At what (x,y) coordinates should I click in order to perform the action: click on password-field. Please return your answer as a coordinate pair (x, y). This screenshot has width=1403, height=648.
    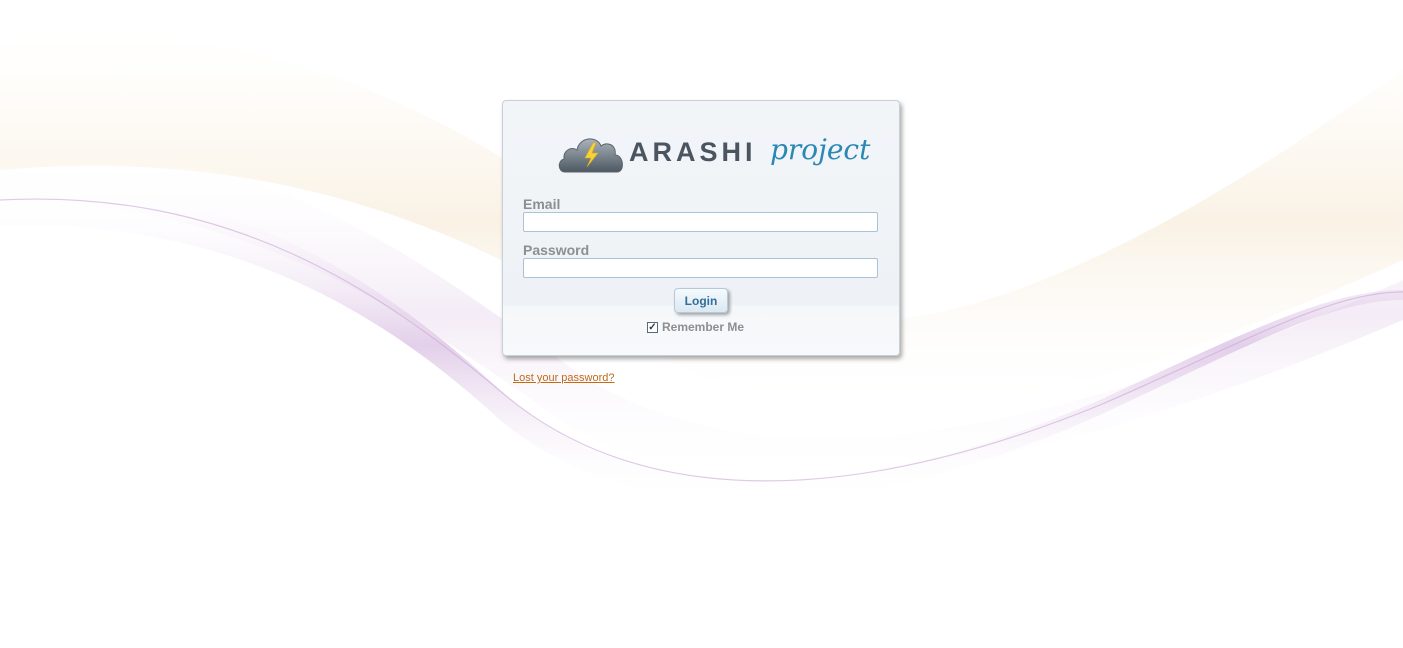
    Looking at the image, I should click on (700, 268).